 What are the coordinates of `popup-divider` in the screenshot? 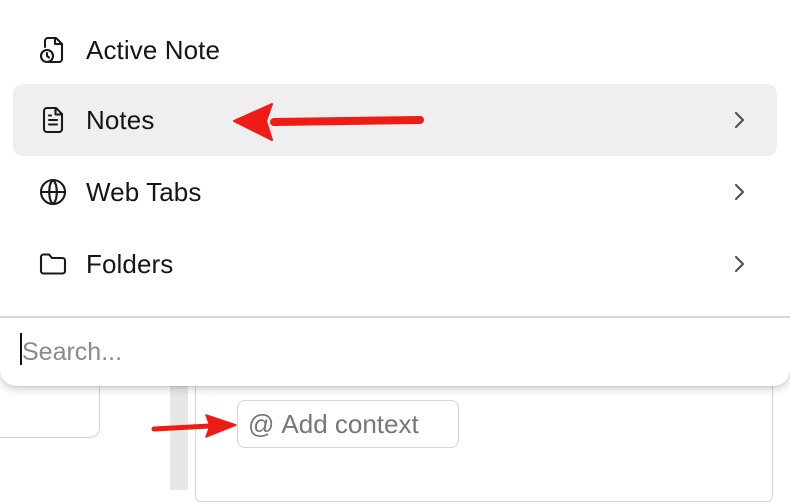 It's located at (395, 317).